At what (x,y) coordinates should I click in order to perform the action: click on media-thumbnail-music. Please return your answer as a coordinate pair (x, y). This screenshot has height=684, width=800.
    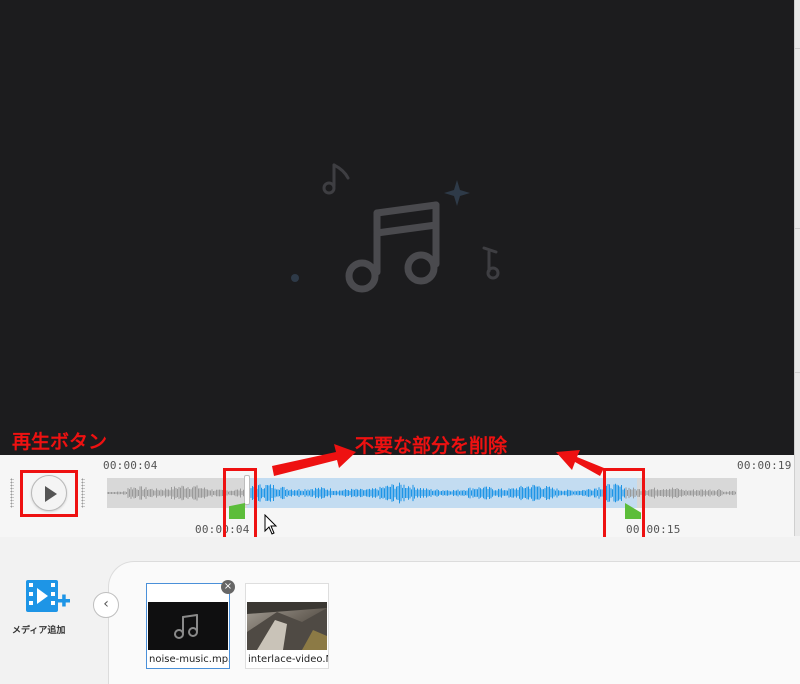
    Looking at the image, I should click on (188, 626).